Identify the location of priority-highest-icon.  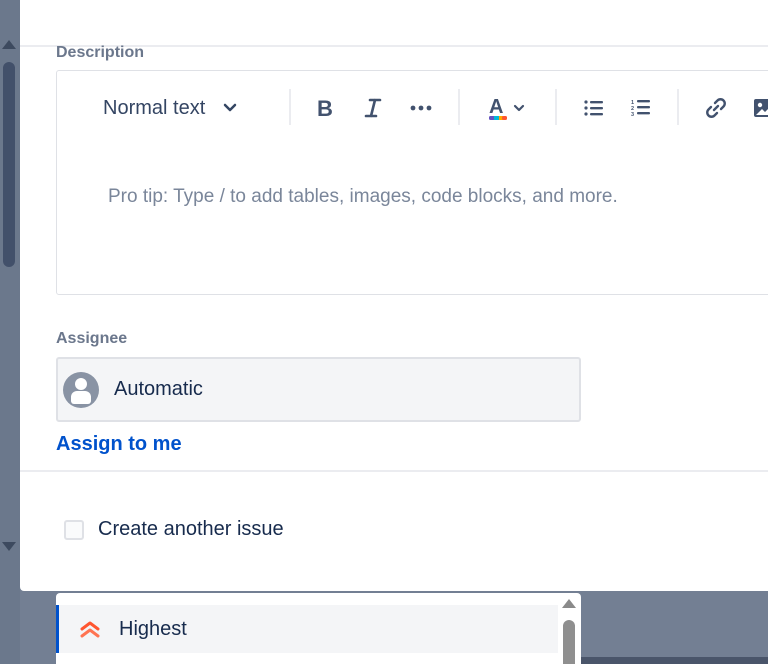
(90, 629).